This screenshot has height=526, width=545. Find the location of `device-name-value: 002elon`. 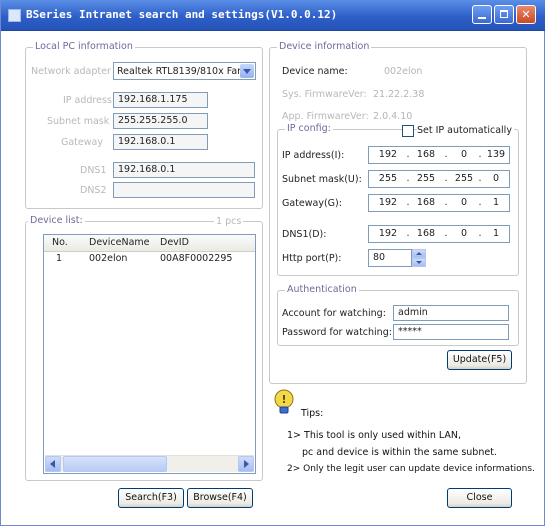

device-name-value: 002elon is located at coordinates (403, 71).